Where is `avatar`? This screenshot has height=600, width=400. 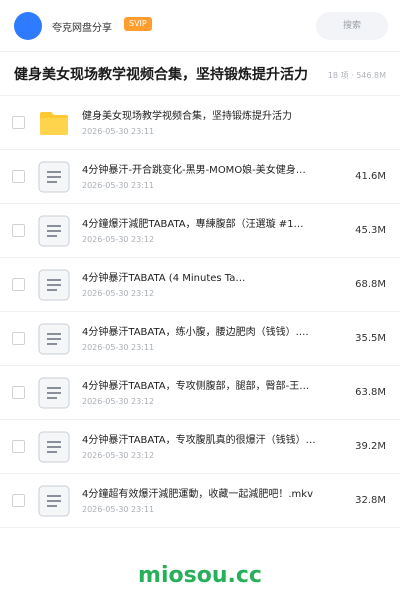 avatar is located at coordinates (28, 26).